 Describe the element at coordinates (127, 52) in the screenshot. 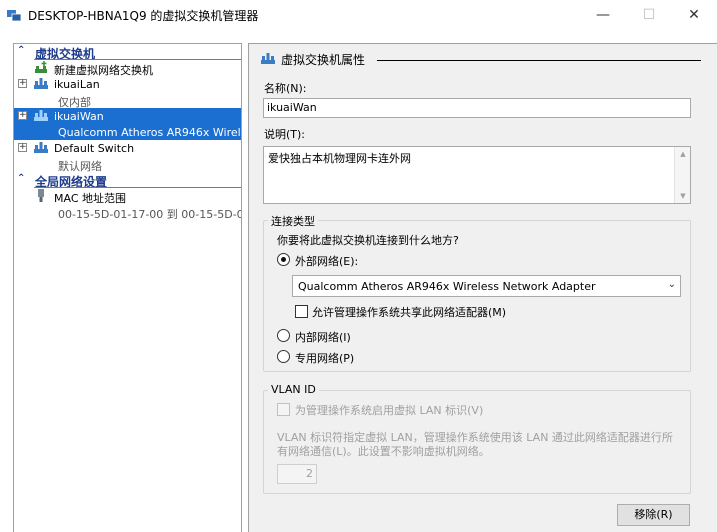

I see `section-virtual-switches: ⌃ 虚拟交换机` at that location.